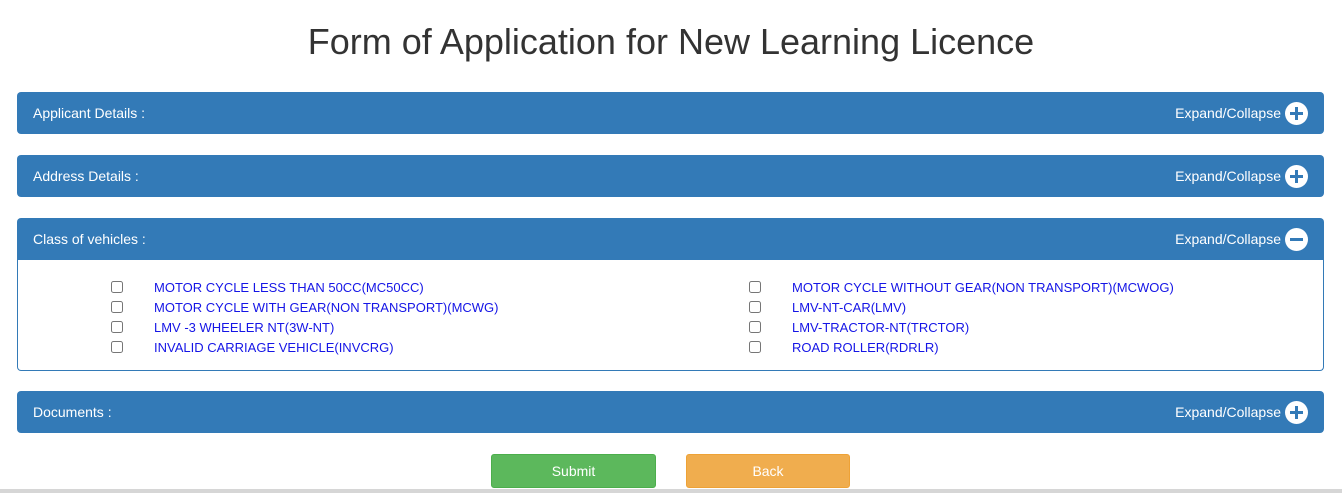  I want to click on applicant-details-header: Applicant Details : Expand/Collapse, so click(670, 113).